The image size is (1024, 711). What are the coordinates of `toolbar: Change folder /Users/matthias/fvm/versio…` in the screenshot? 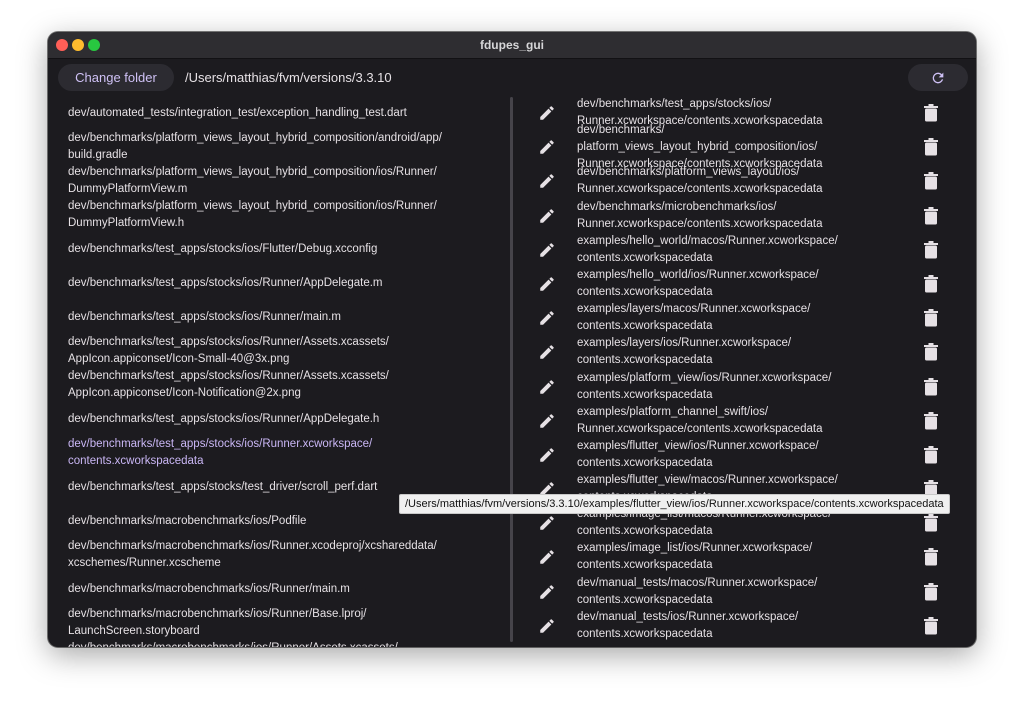 It's located at (512, 80).